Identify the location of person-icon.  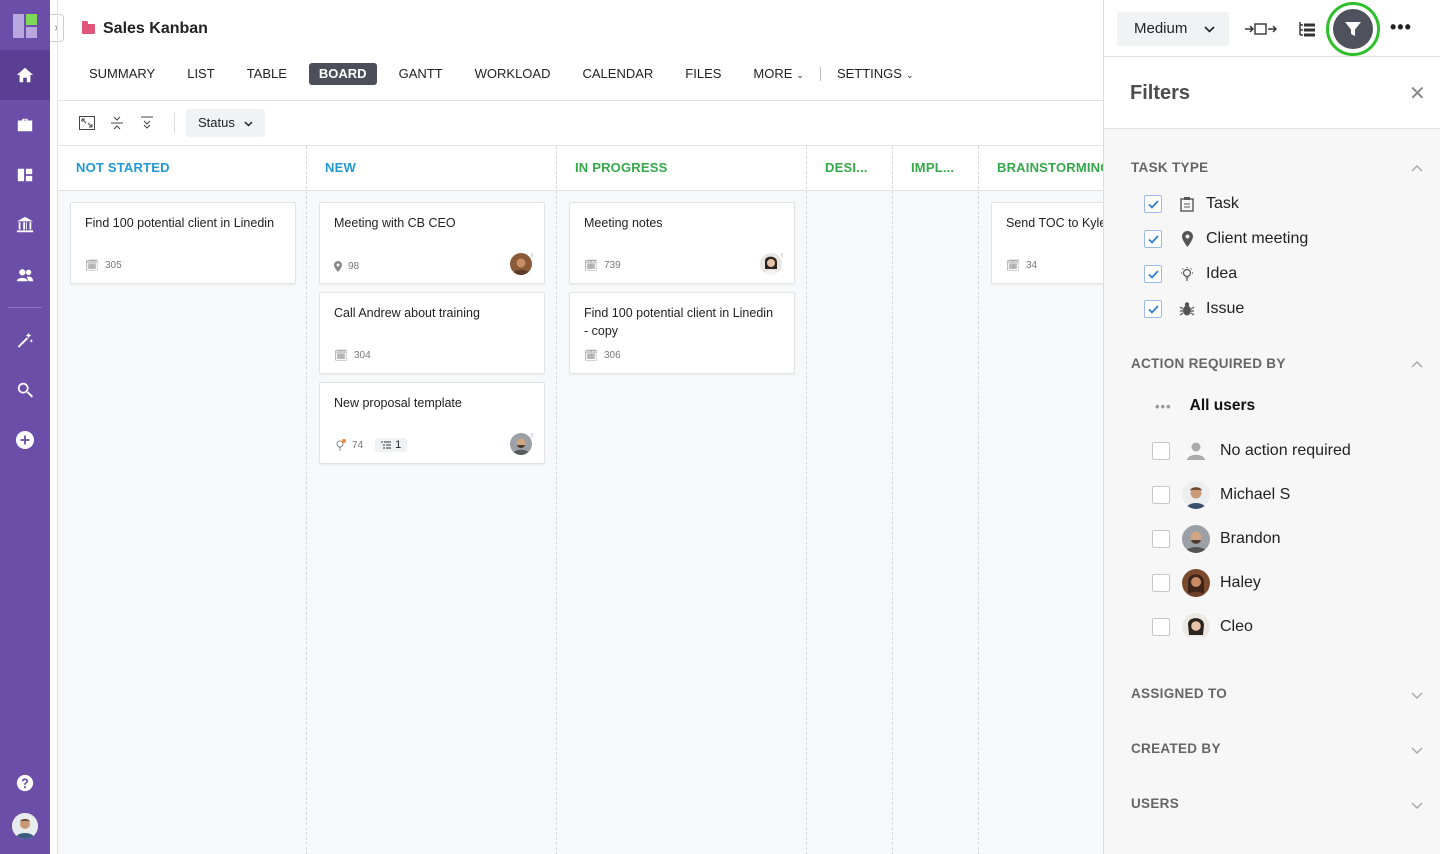
(1196, 451).